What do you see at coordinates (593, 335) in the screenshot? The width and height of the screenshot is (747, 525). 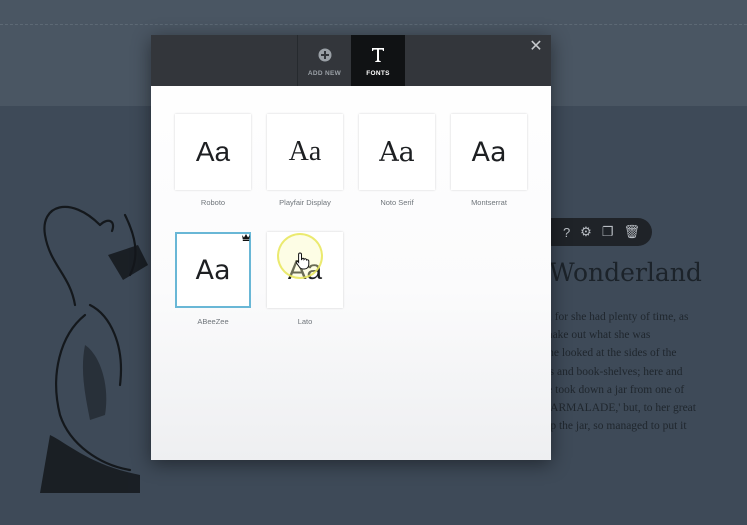 I see `paragraph-line: o make out what she was` at bounding box center [593, 335].